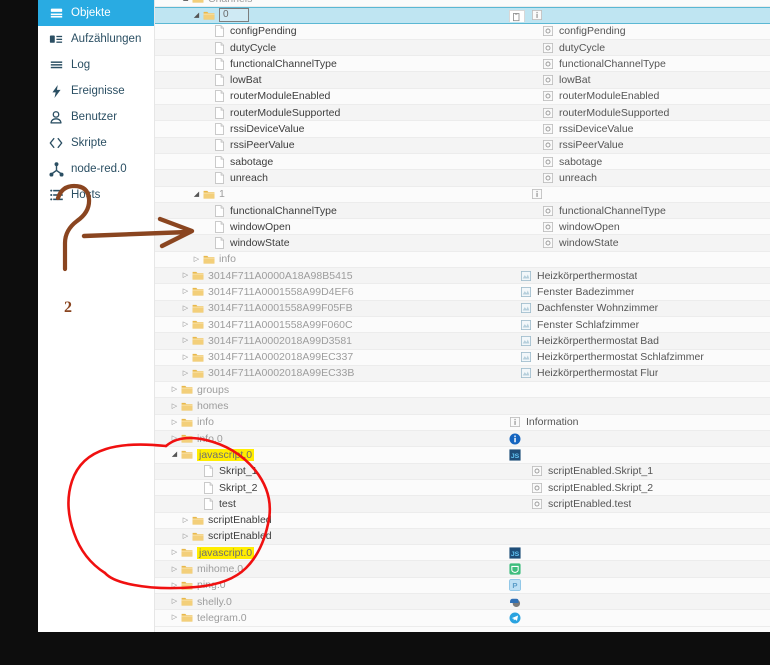 The image size is (770, 665). What do you see at coordinates (348, 145) in the screenshot?
I see `tree-row-name-cell: rssiPeerValue` at bounding box center [348, 145].